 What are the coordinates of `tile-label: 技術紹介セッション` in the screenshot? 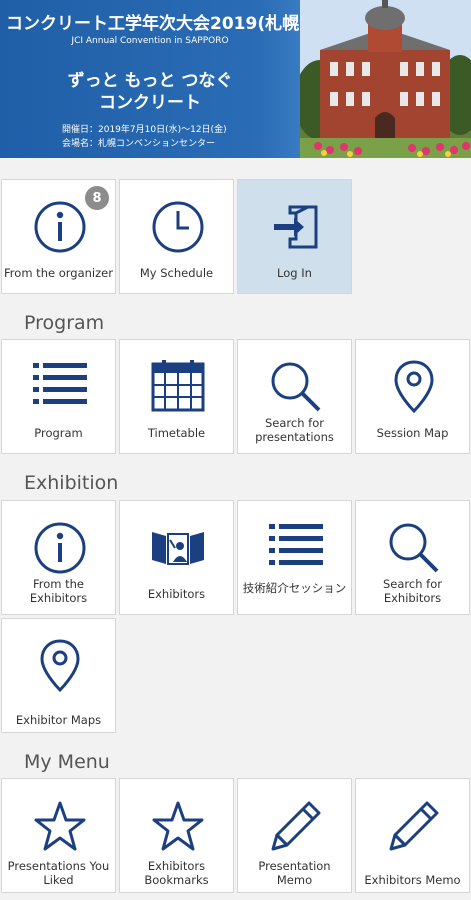 It's located at (294, 588).